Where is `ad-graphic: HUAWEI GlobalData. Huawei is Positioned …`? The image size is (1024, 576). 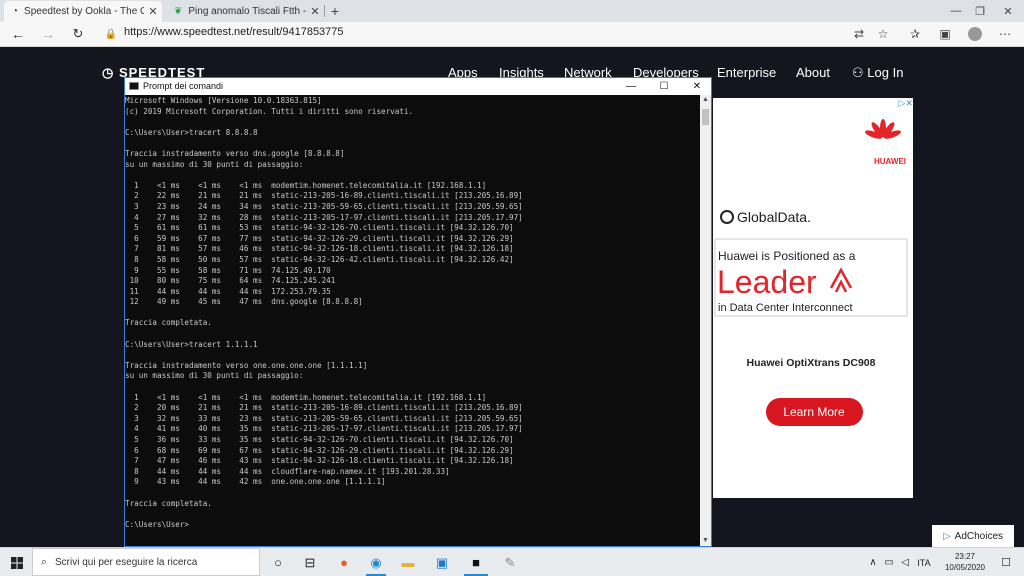 ad-graphic: HUAWEI GlobalData. Huawei is Positioned … is located at coordinates (811, 272).